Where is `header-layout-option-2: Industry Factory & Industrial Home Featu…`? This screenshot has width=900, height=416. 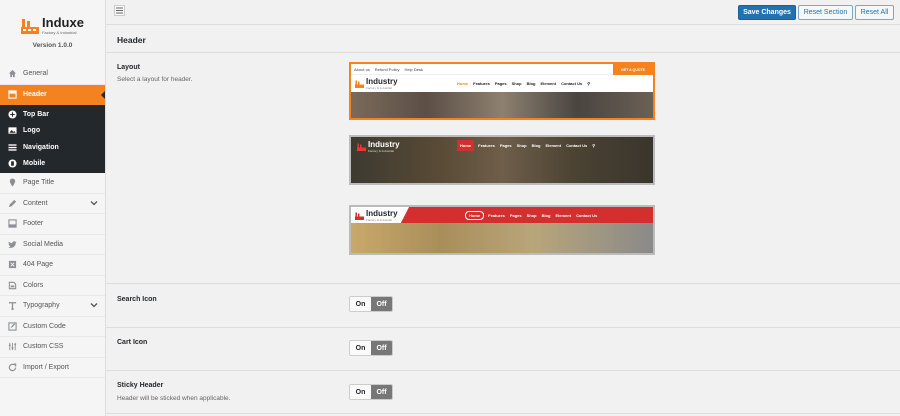 header-layout-option-2: Industry Factory & Industrial Home Featu… is located at coordinates (502, 160).